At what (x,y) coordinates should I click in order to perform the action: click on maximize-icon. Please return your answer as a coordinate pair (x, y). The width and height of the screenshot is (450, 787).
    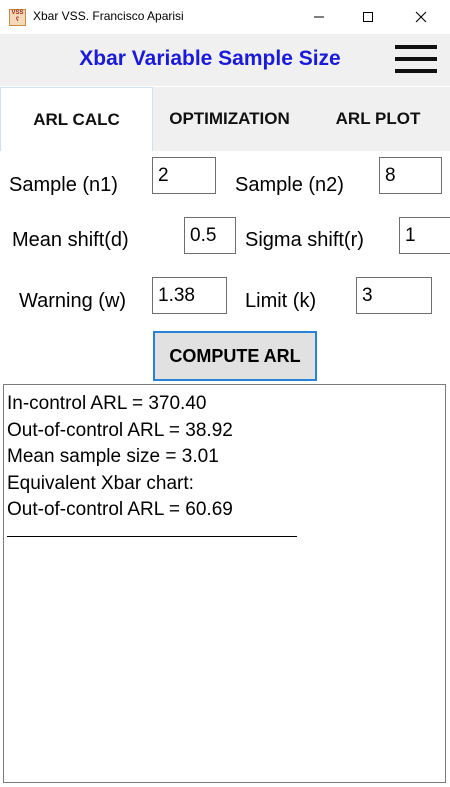
    Looking at the image, I should click on (368, 17).